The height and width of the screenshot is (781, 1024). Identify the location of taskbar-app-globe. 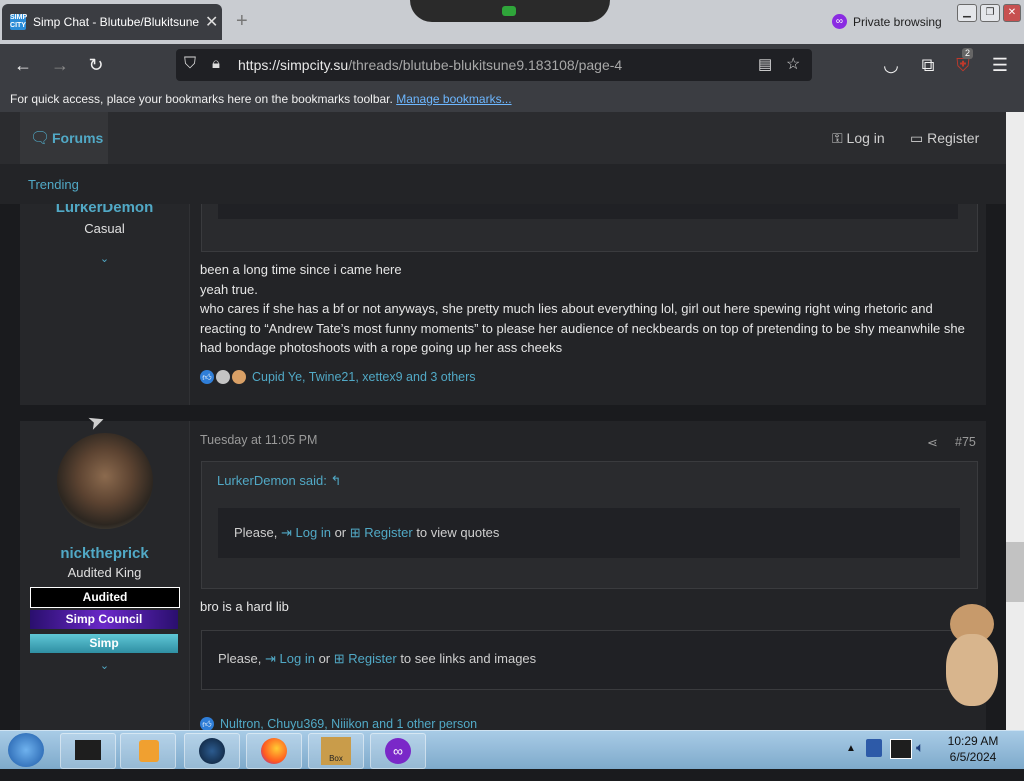
(212, 751).